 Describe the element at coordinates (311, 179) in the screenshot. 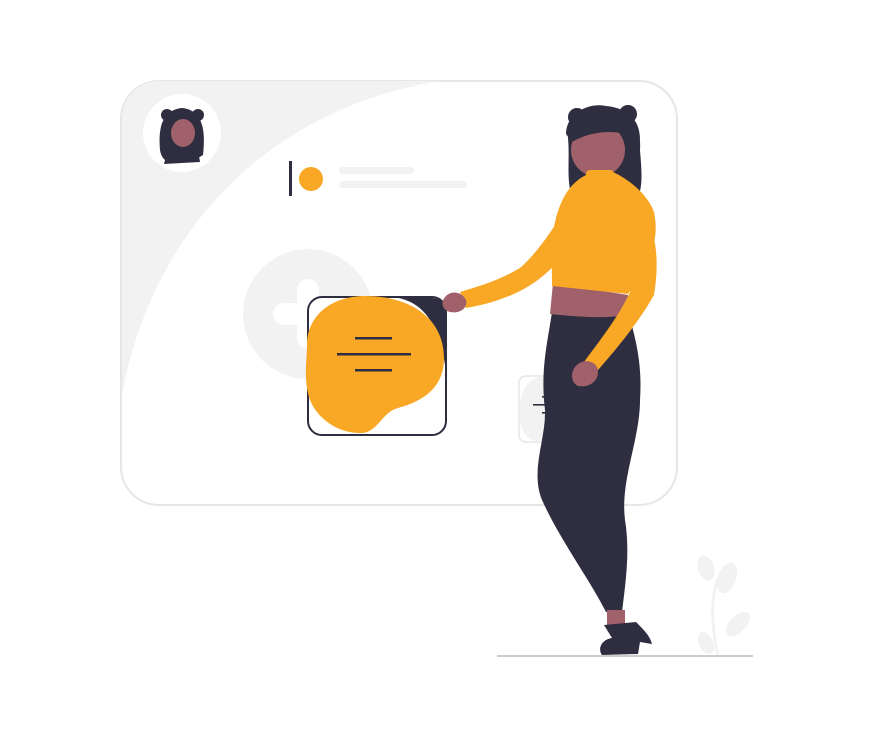

I see `header-dot` at that location.